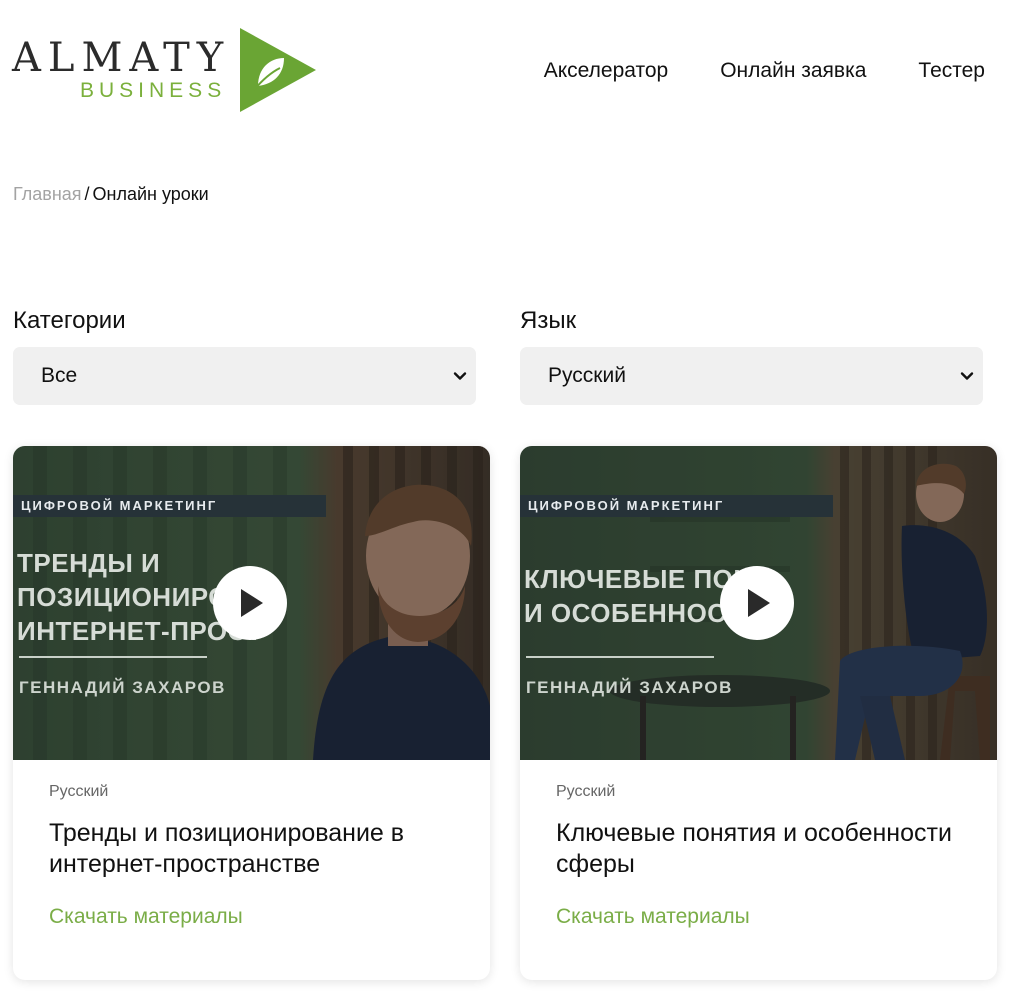 The height and width of the screenshot is (997, 1024). I want to click on category-select: Все, so click(244, 376).